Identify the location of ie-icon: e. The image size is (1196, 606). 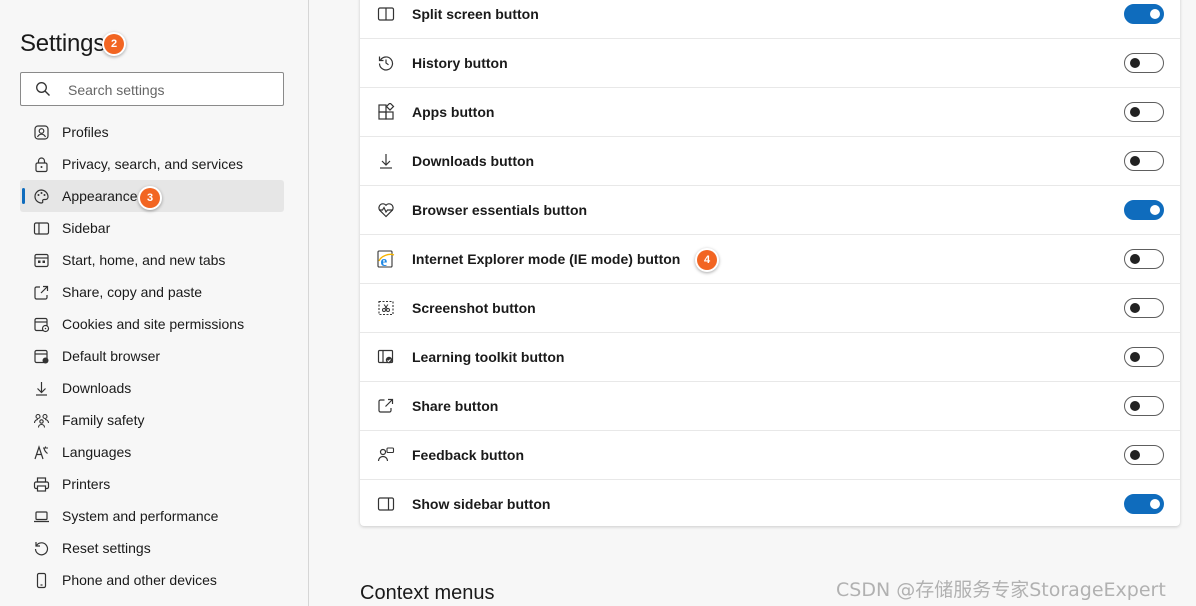
(386, 260).